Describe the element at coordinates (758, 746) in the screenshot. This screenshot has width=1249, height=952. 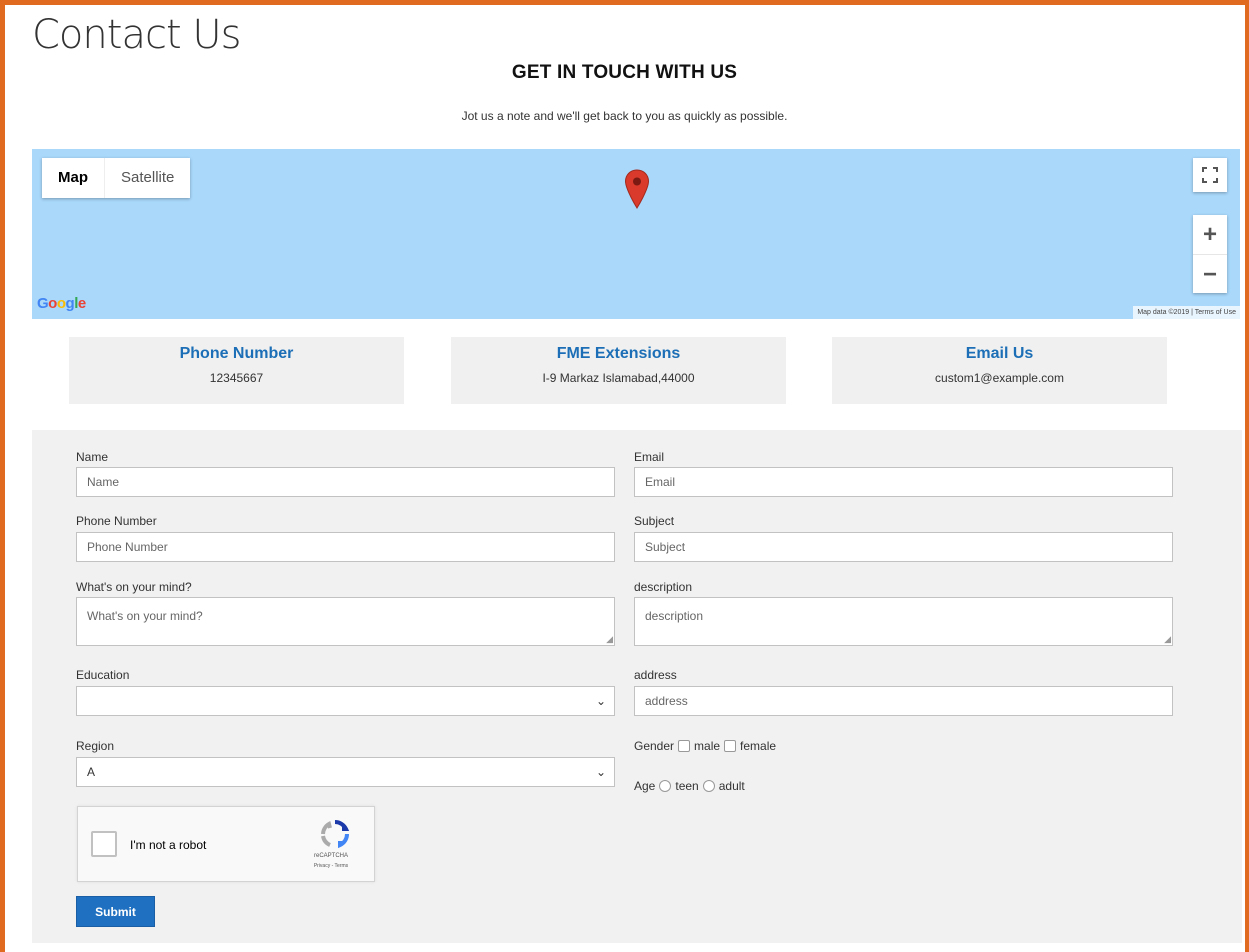
I see `gender-female-label: female` at that location.